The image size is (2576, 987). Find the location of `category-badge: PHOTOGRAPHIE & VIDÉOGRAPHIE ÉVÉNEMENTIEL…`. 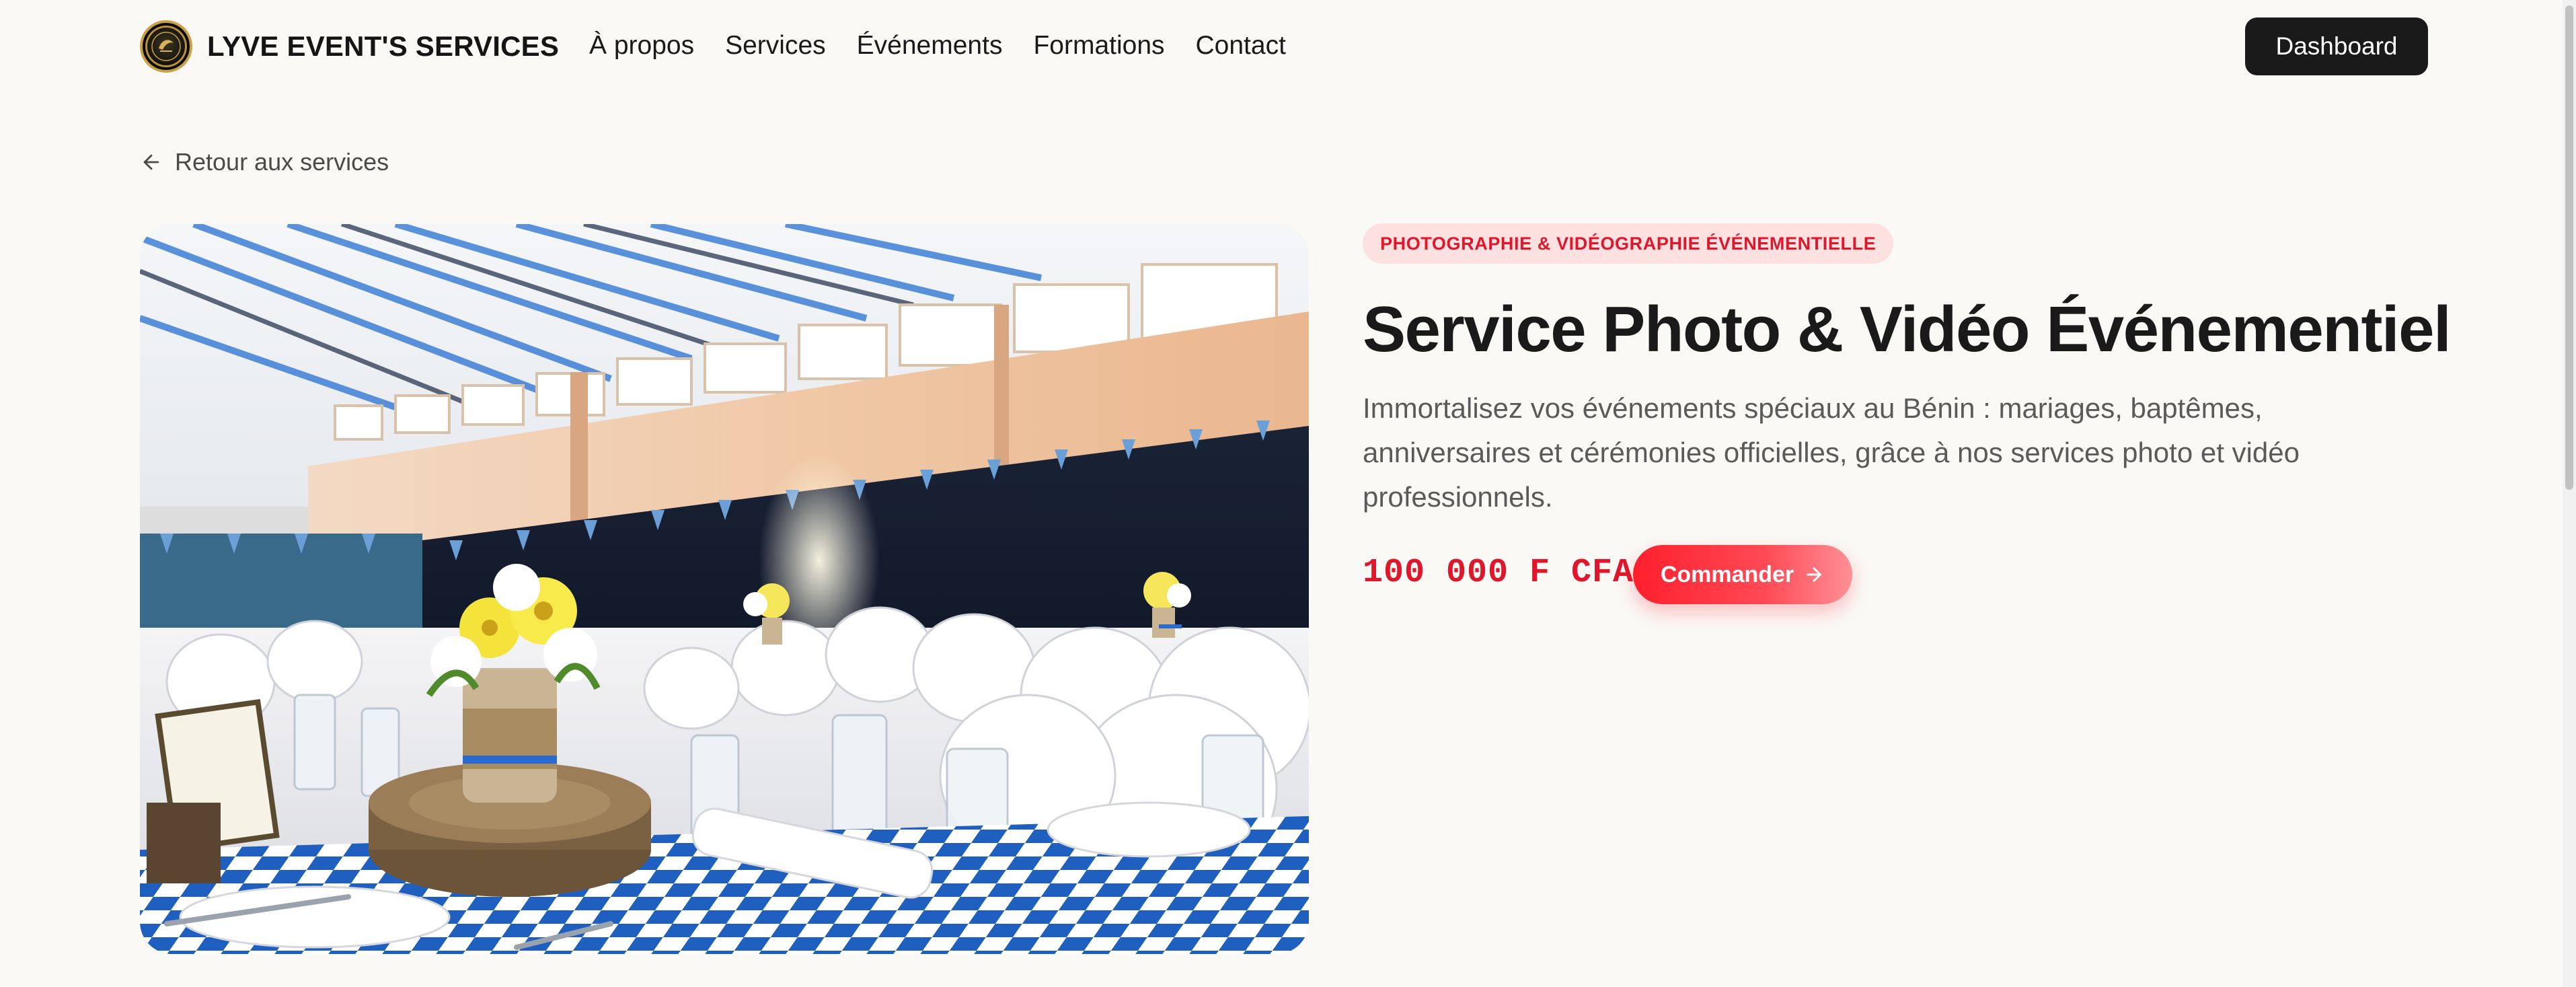

category-badge: PHOTOGRAPHIE & VIDÉOGRAPHIE ÉVÉNEMENTIEL… is located at coordinates (1628, 244).